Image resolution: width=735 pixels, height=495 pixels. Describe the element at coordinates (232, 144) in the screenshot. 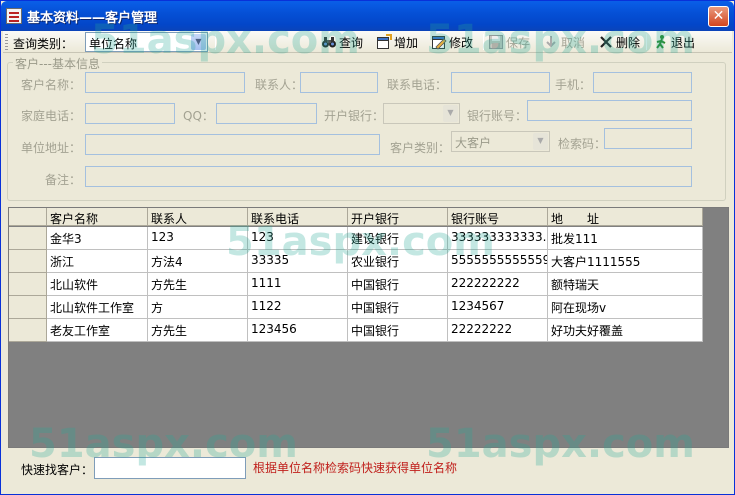

I see `address-field` at that location.